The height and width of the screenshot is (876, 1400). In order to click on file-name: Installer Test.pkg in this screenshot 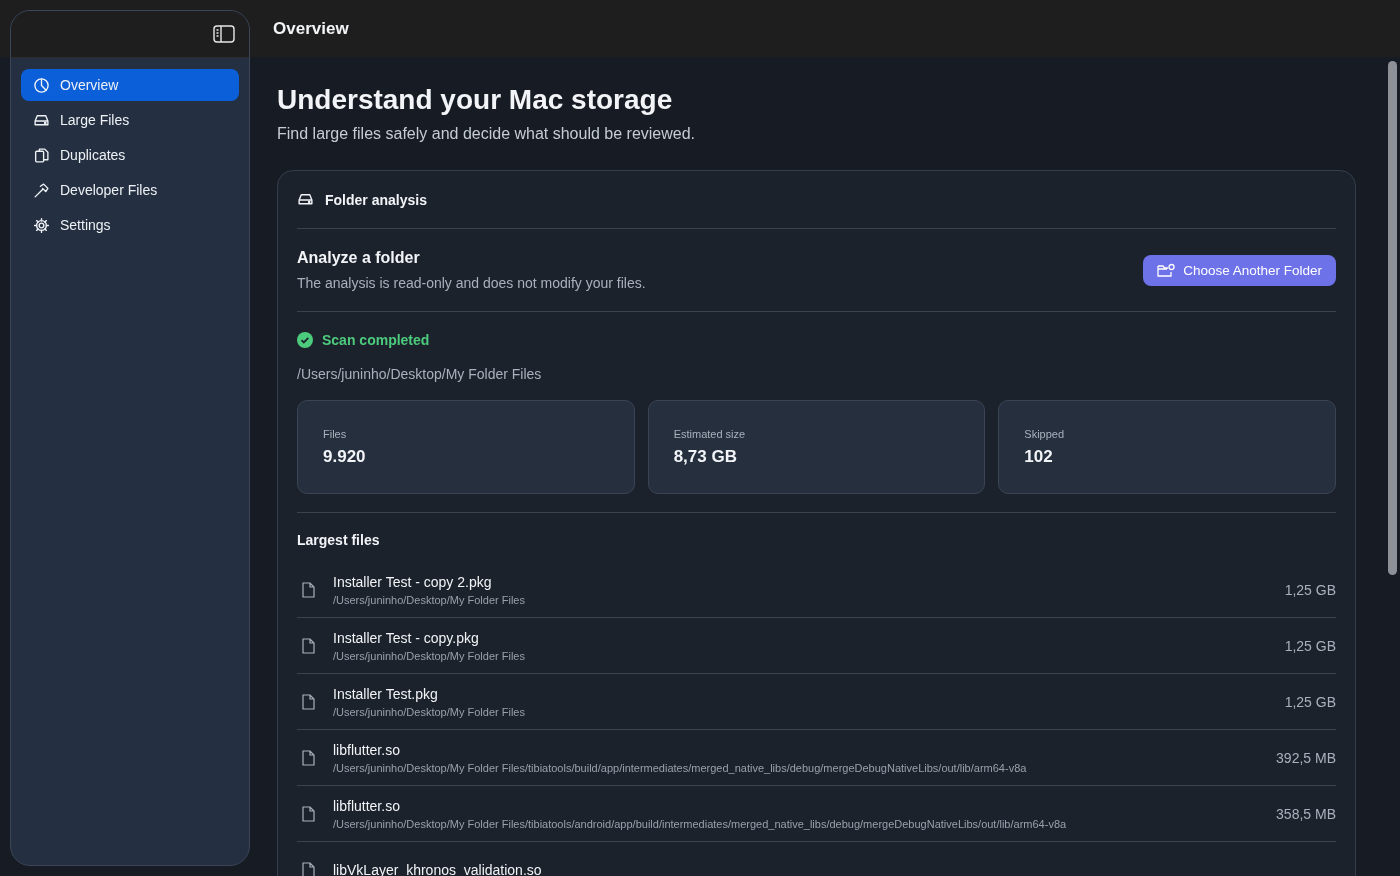, I will do `click(386, 693)`.